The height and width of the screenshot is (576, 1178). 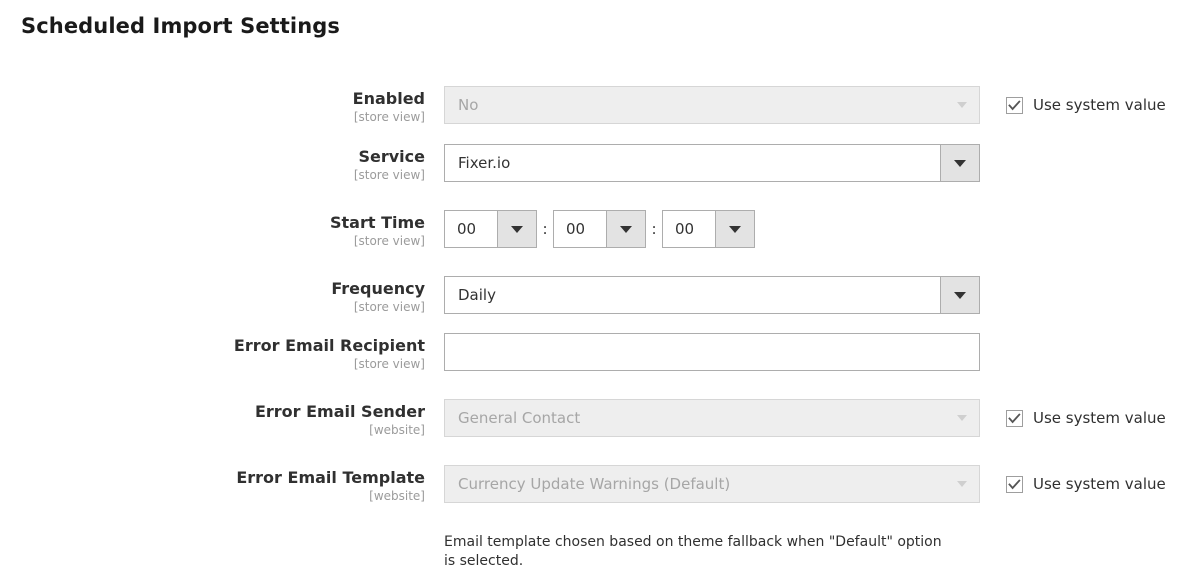 What do you see at coordinates (468, 105) in the screenshot?
I see `enabled-select-value: No` at bounding box center [468, 105].